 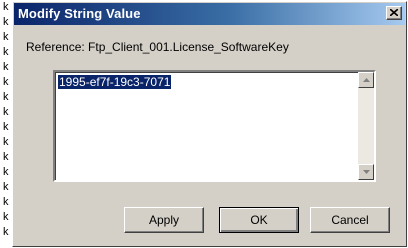 I want to click on dialog-title: Modify String Value, so click(x=79, y=13).